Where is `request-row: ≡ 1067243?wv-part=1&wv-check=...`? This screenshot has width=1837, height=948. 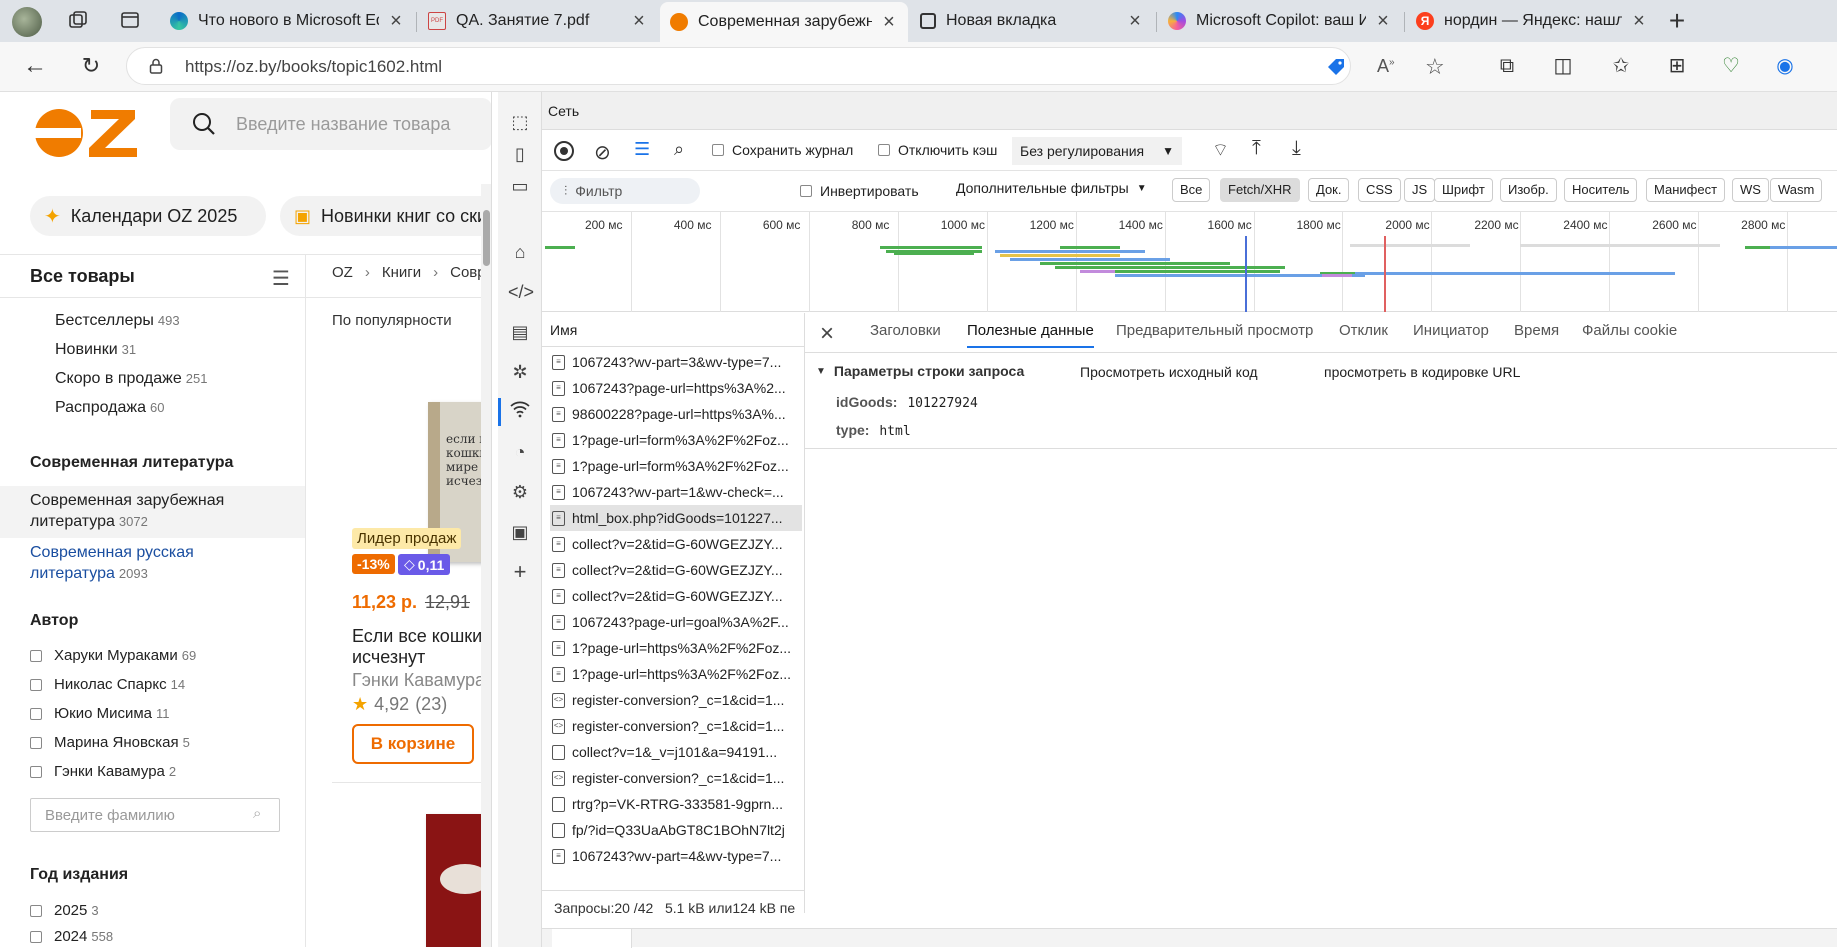 request-row: ≡ 1067243?wv-part=1&wv-check=... is located at coordinates (676, 492).